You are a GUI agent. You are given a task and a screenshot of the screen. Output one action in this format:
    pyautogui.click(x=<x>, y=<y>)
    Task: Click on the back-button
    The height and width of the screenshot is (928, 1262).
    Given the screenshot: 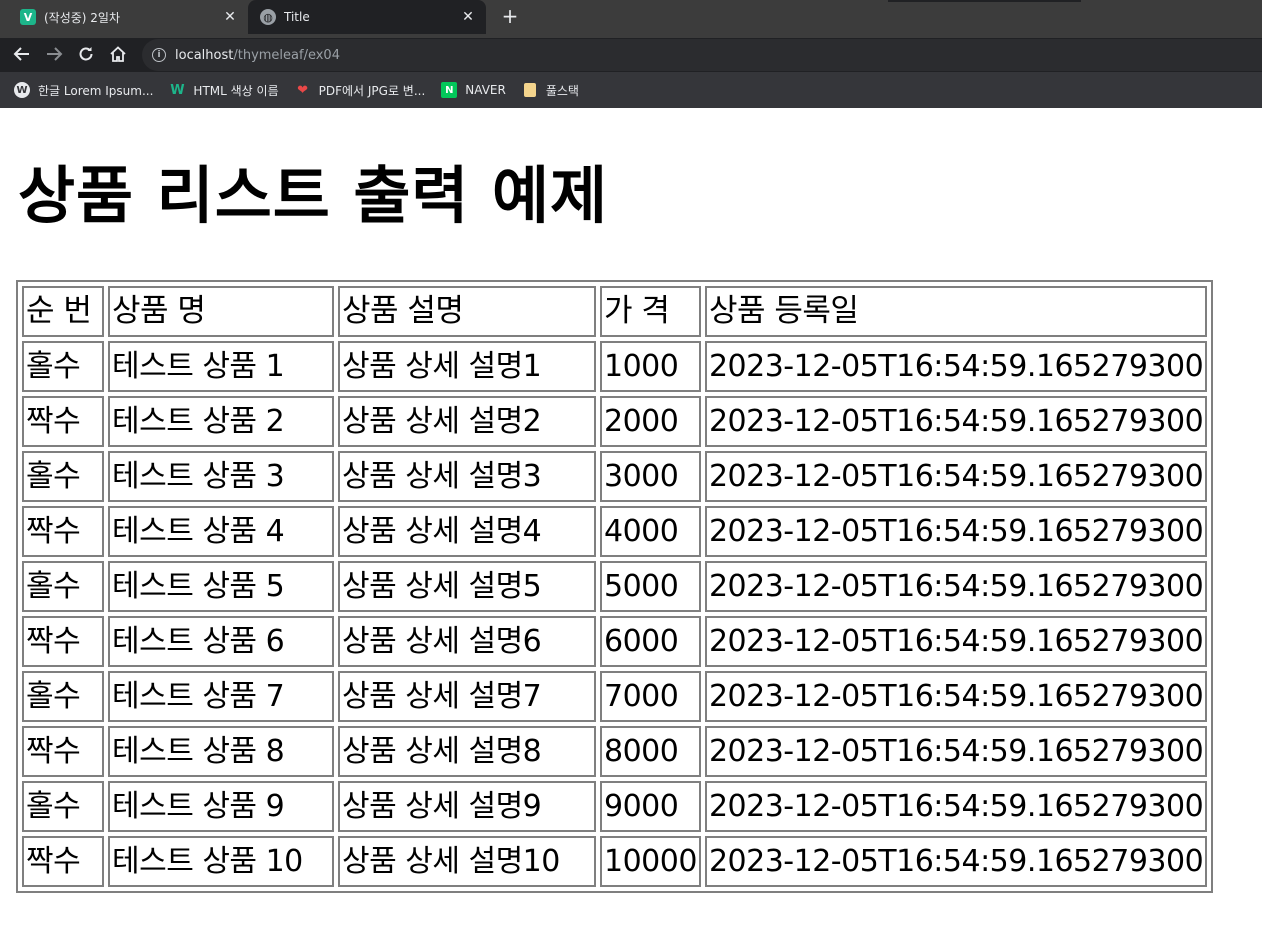 What is the action you would take?
    pyautogui.click(x=22, y=54)
    